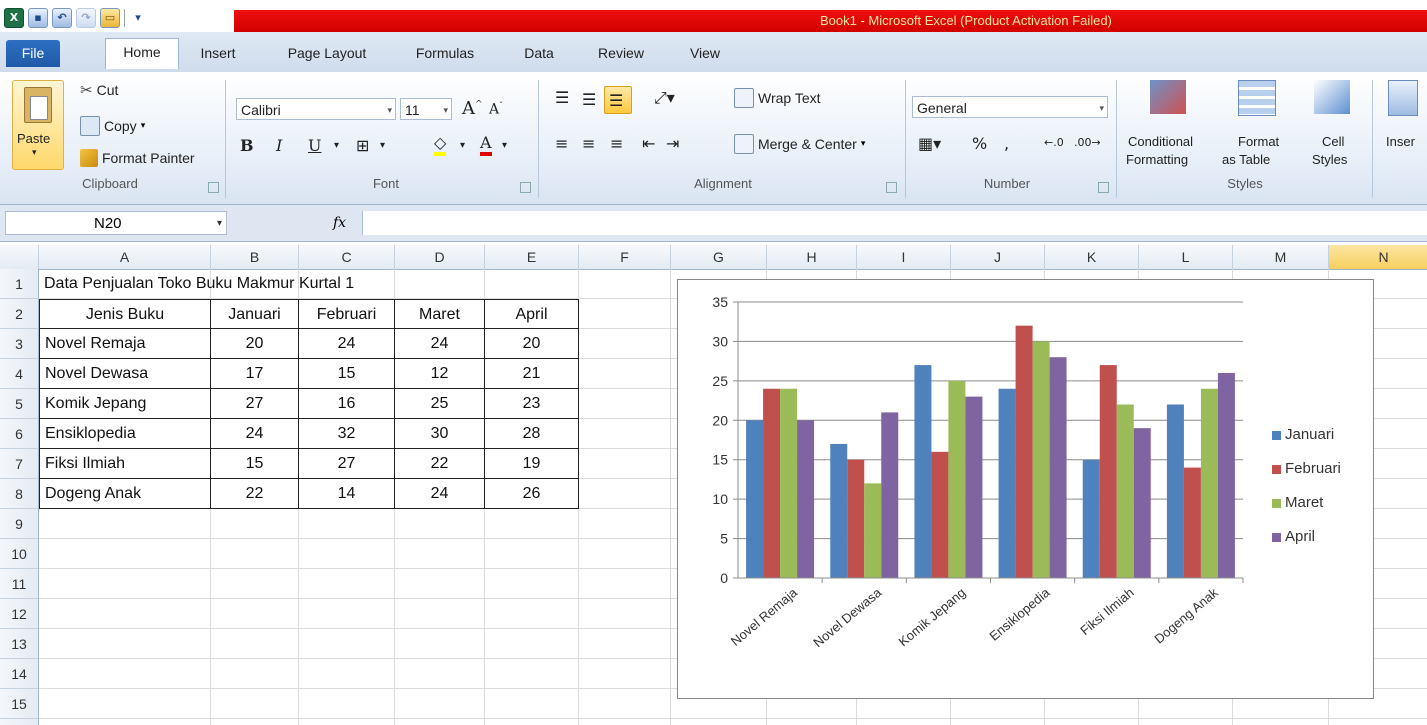 The height and width of the screenshot is (725, 1427). Describe the element at coordinates (496, 109) in the screenshot. I see `shrink-font-icon: Aˇ` at that location.